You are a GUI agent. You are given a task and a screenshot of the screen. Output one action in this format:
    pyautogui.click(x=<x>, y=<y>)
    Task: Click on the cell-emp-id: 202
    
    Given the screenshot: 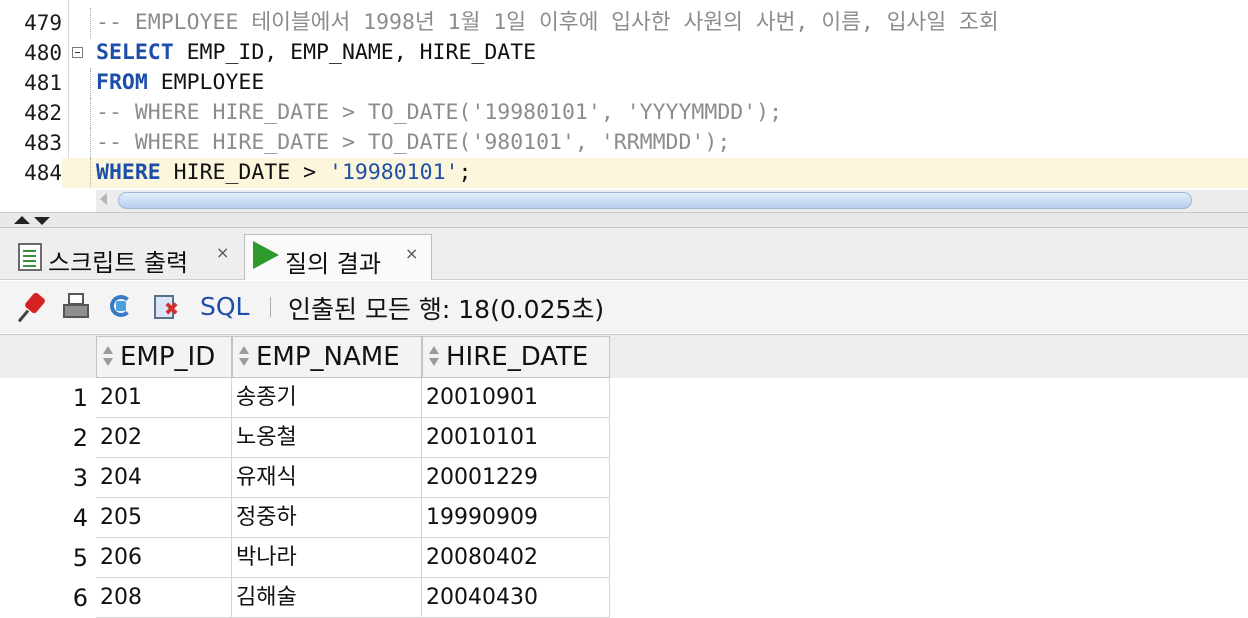 What is the action you would take?
    pyautogui.click(x=164, y=438)
    